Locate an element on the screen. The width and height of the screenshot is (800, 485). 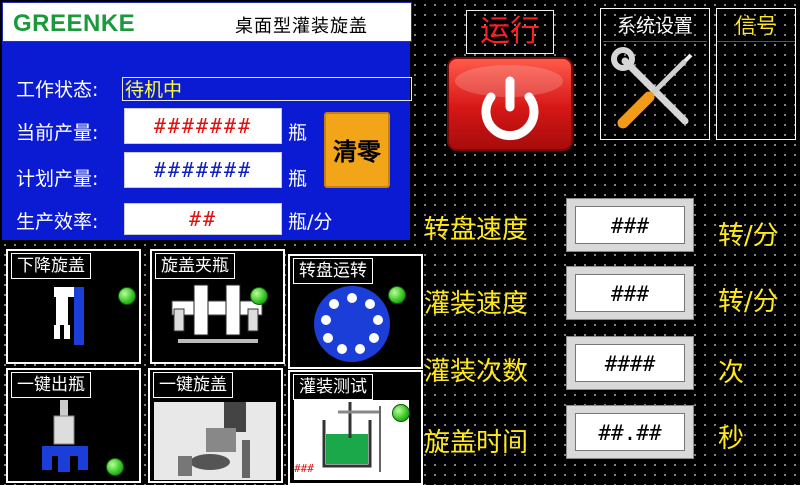
turntable-speed-field: ### is located at coordinates (630, 225).